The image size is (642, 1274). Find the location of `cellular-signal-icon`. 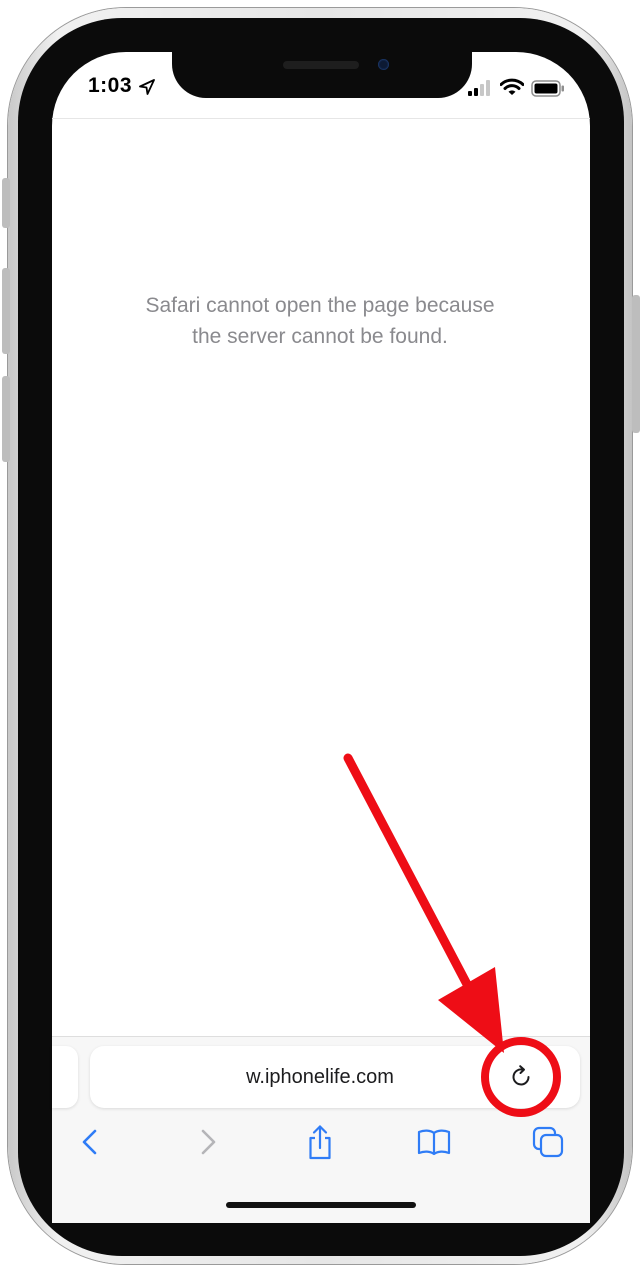

cellular-signal-icon is located at coordinates (479, 88).